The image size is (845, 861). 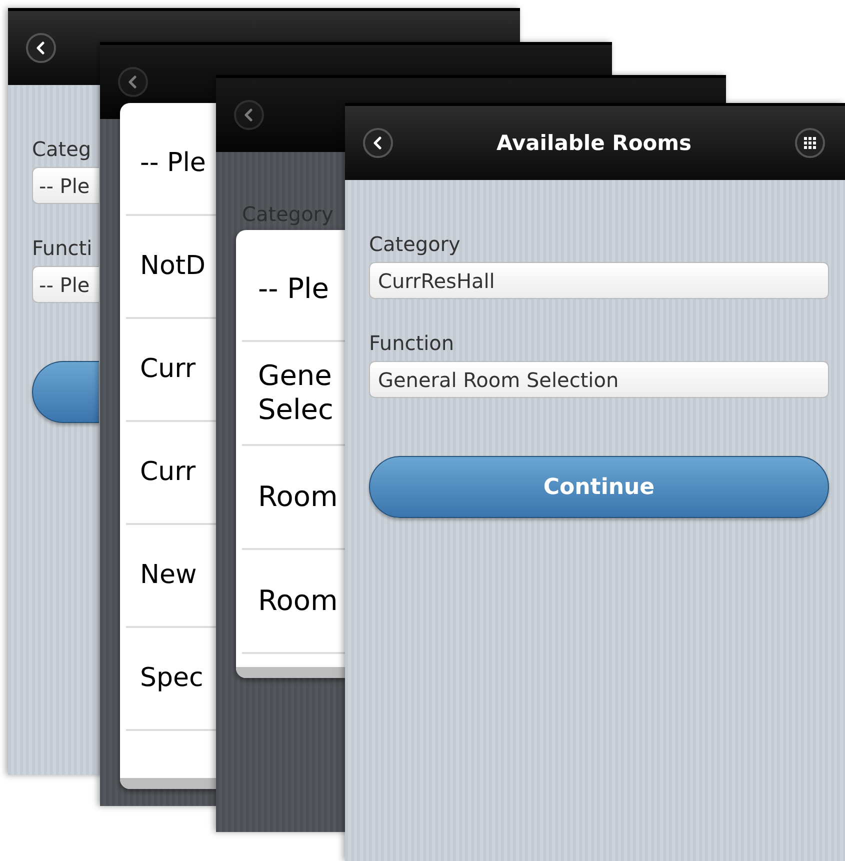 I want to click on continue-button: Continue, so click(x=599, y=487).